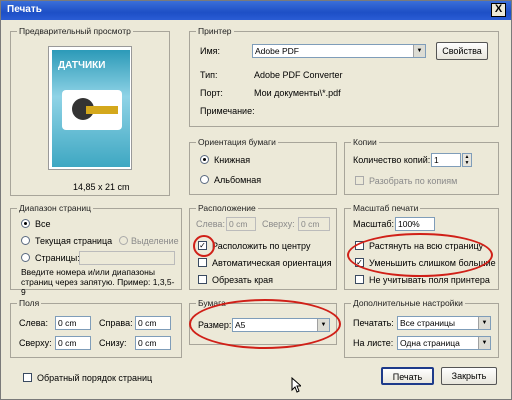 Image resolution: width=512 pixels, height=400 pixels. I want to click on position-left-input: 0 cm, so click(241, 224).